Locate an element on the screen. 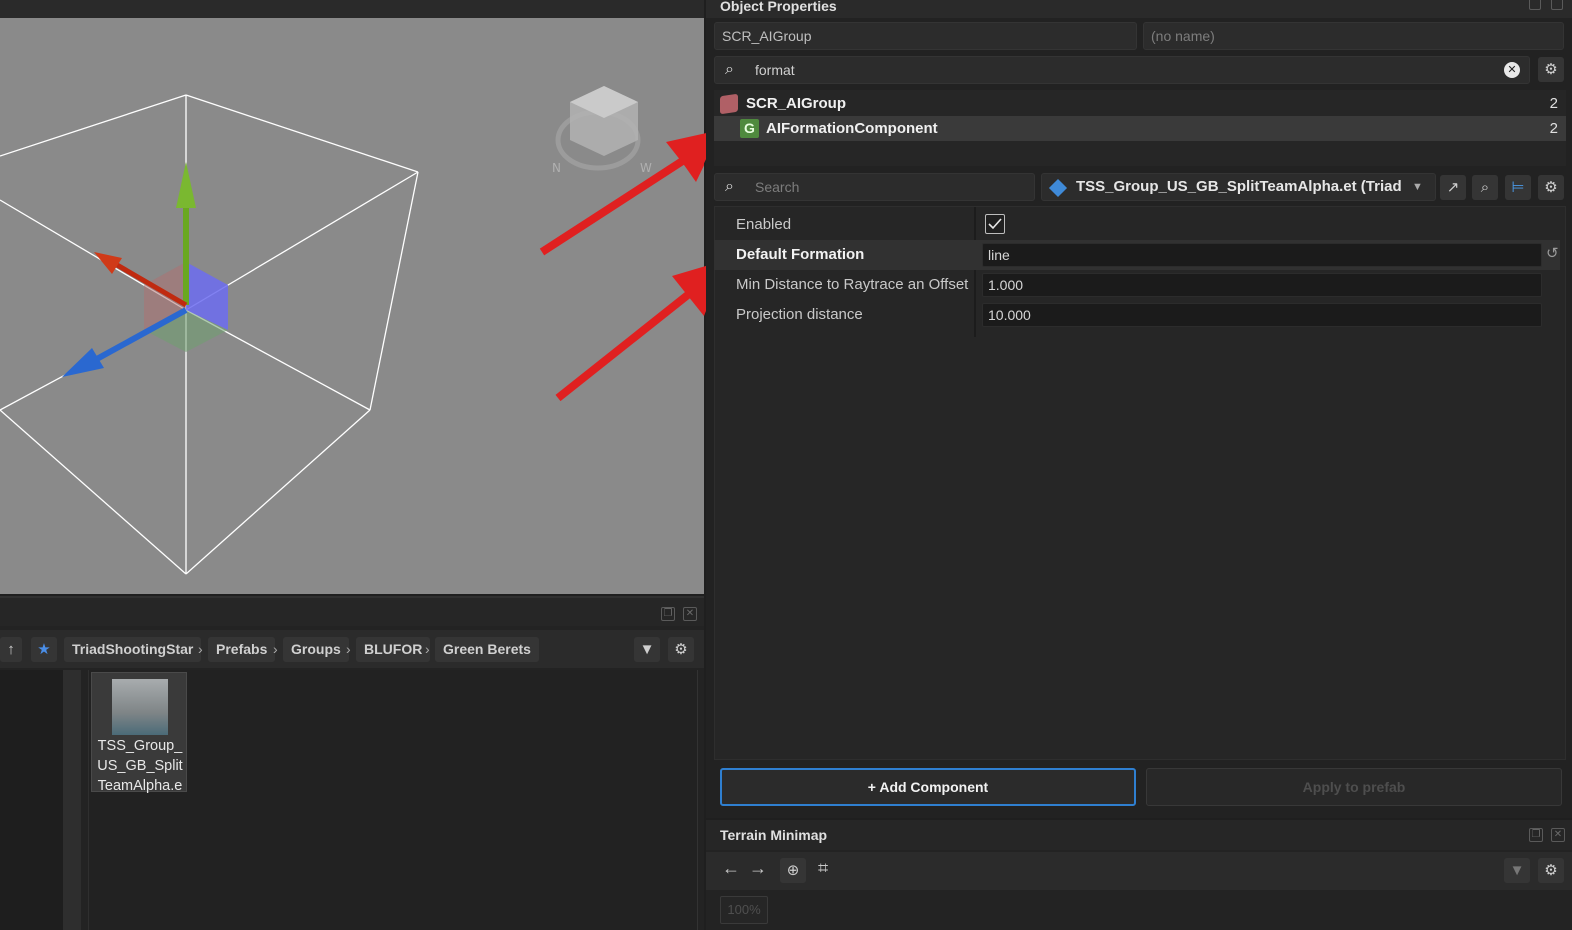 This screenshot has width=1572, height=930. min-distance-field: 1.000 is located at coordinates (1262, 285).